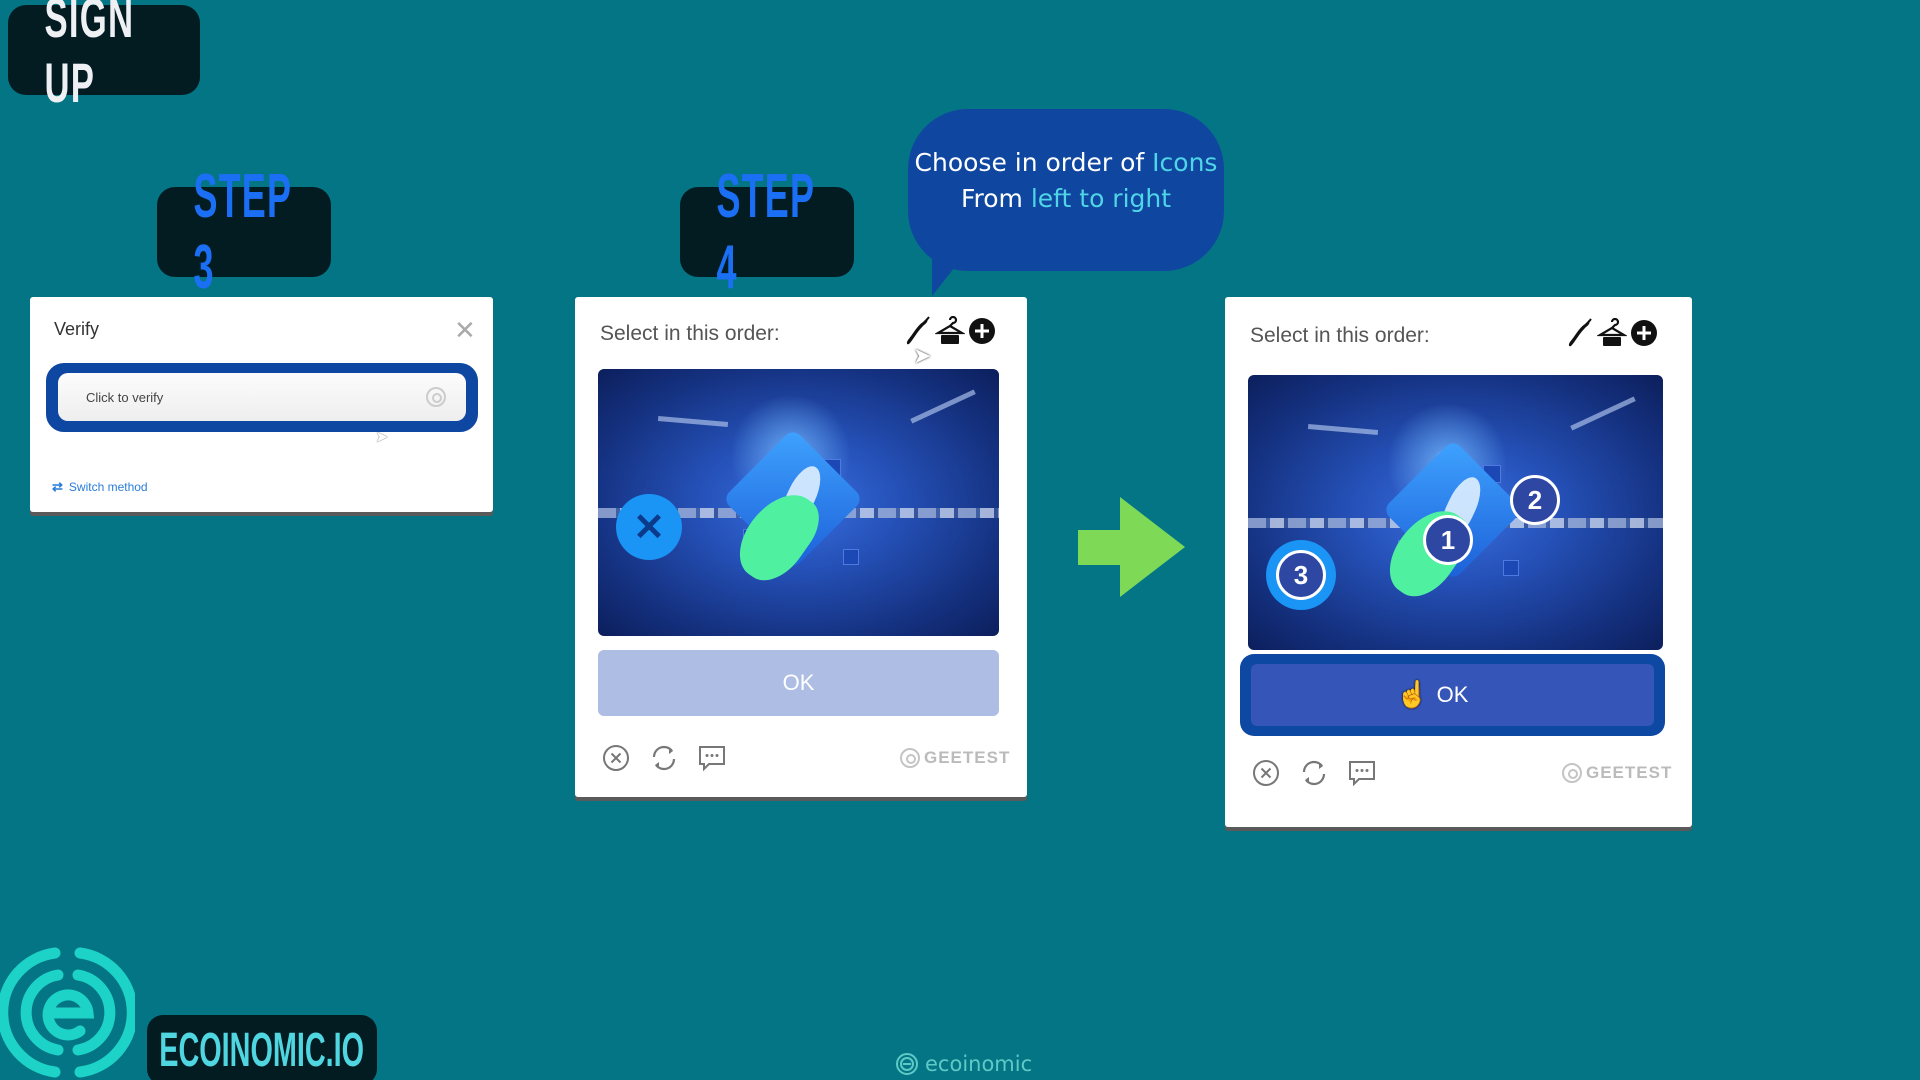 The width and height of the screenshot is (1920, 1080). What do you see at coordinates (1412, 694) in the screenshot?
I see `hand-pointer-icon: ☝` at bounding box center [1412, 694].